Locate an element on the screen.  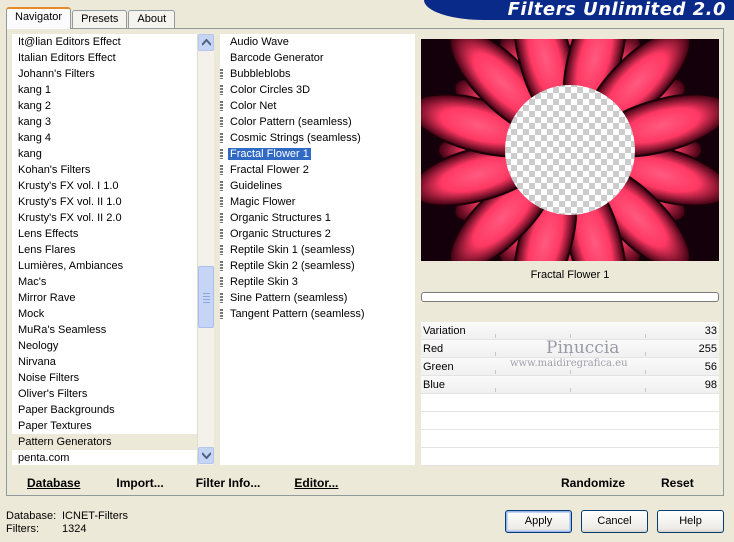
param-row-empty is located at coordinates (570, 421).